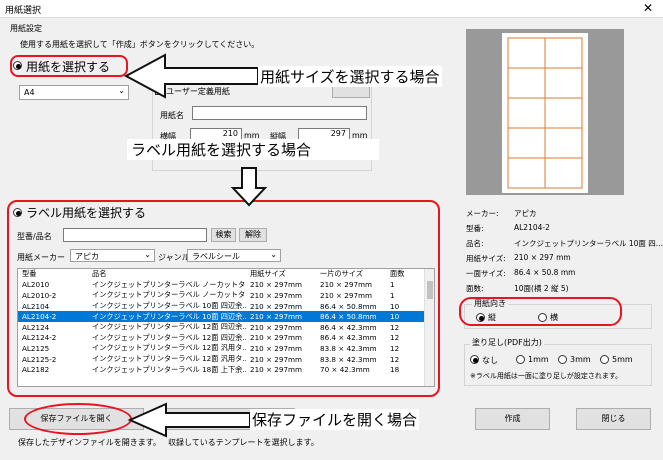  I want to click on annotation-open-file: 保存ファイルを開く場合, so click(335, 419).